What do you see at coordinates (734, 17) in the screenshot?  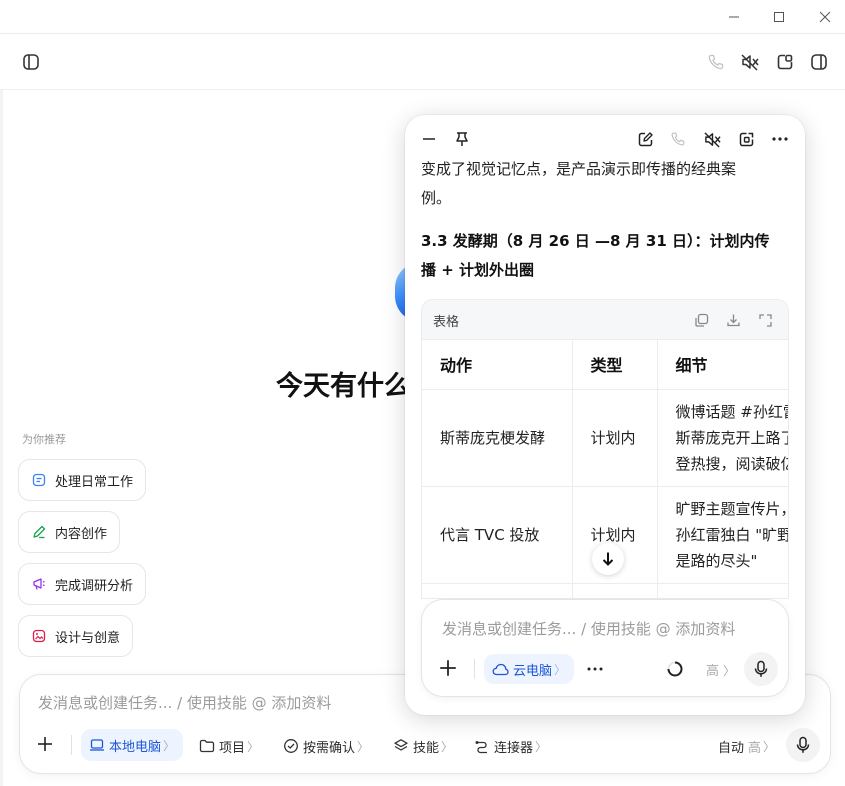 I see `minimize-icon` at bounding box center [734, 17].